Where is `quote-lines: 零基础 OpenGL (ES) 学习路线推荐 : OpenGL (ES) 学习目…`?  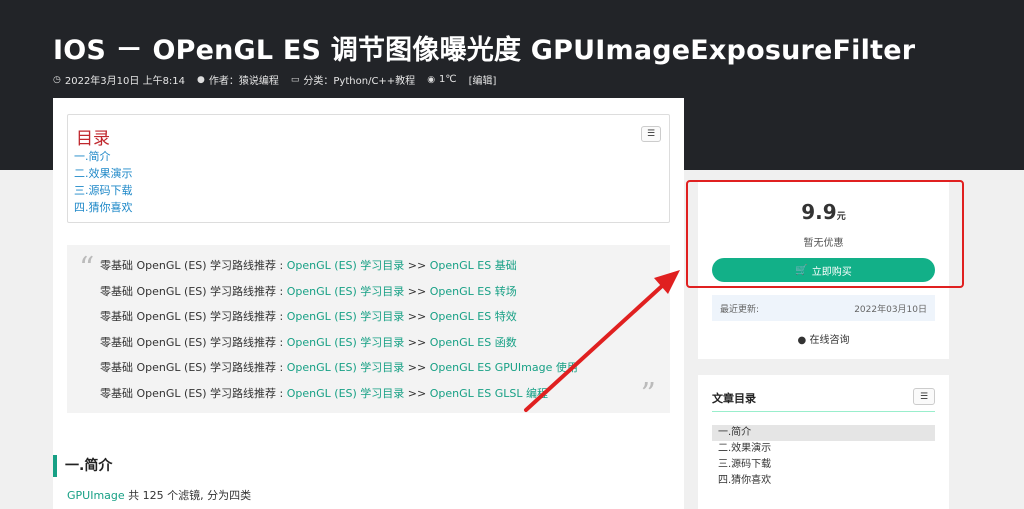 quote-lines: 零基础 OpenGL (ES) 学习路线推荐 : OpenGL (ES) 学习目… is located at coordinates (339, 329).